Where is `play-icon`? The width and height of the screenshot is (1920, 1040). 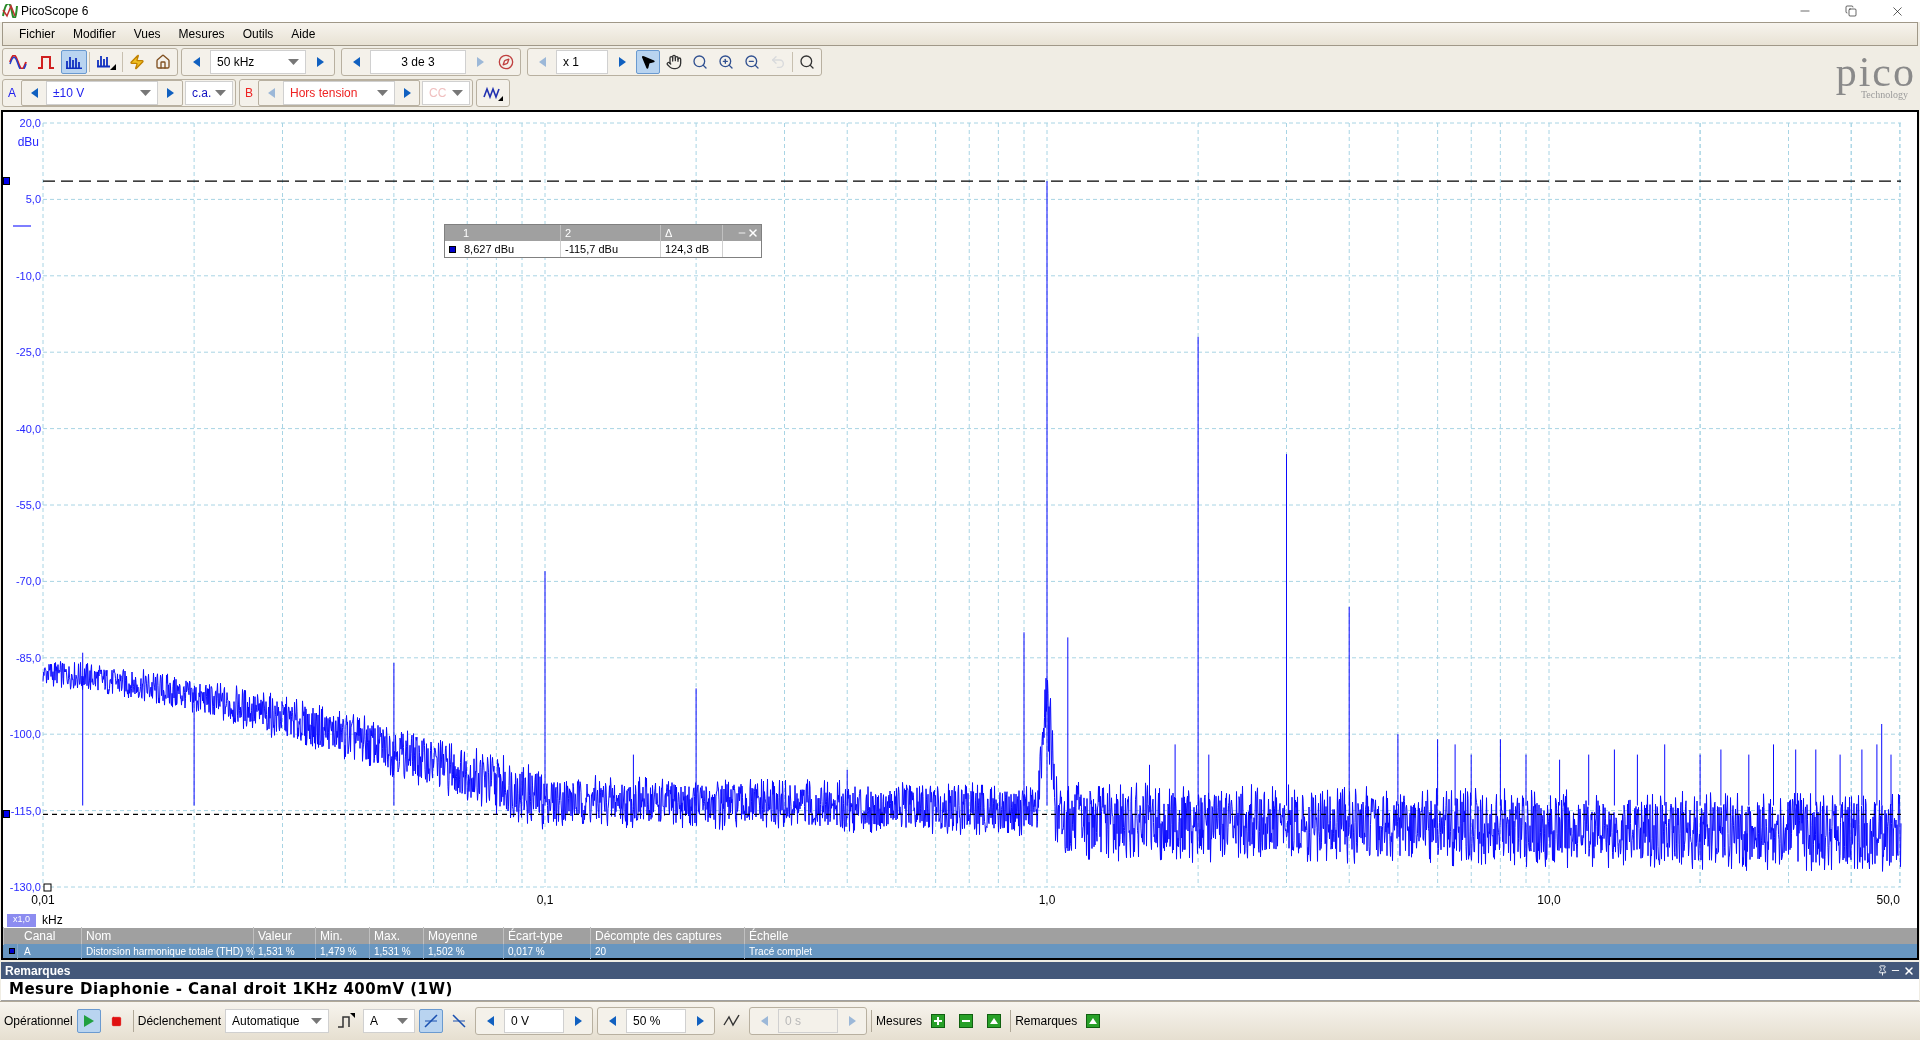
play-icon is located at coordinates (88, 1021).